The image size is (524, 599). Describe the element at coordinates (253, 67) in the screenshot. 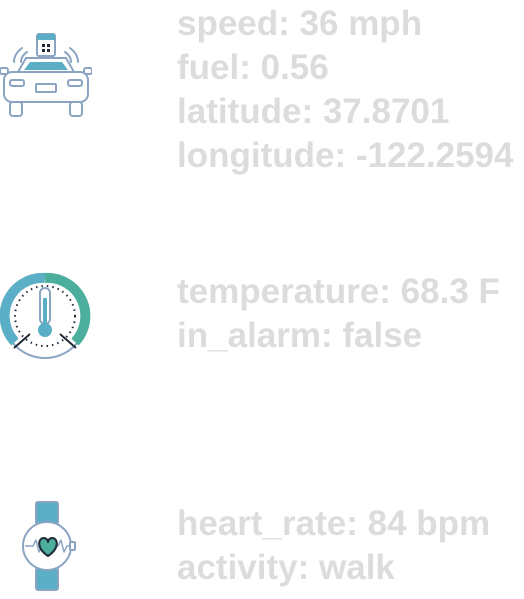

I see `reading-fuel: fuel: 0.56` at that location.